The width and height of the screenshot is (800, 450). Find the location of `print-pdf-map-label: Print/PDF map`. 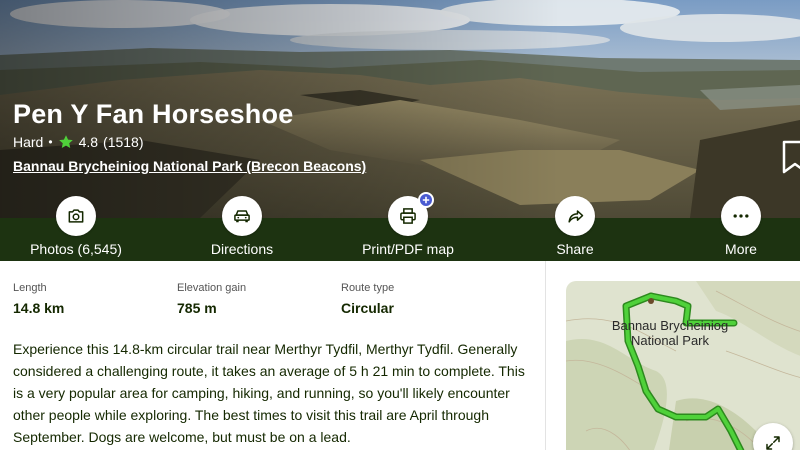

print-pdf-map-label: Print/PDF map is located at coordinates (408, 249).